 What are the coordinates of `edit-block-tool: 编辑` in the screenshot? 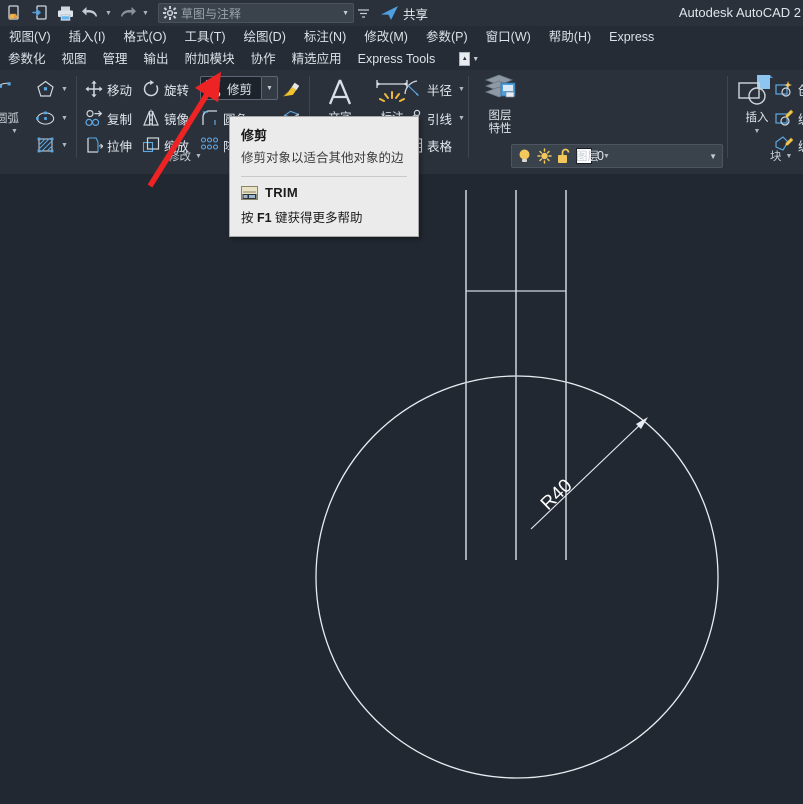 It's located at (789, 118).